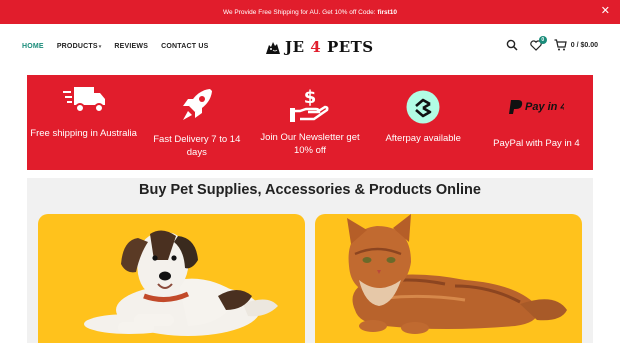  What do you see at coordinates (83, 122) in the screenshot?
I see `feature-free-shipping: Free shipping in Australia` at bounding box center [83, 122].